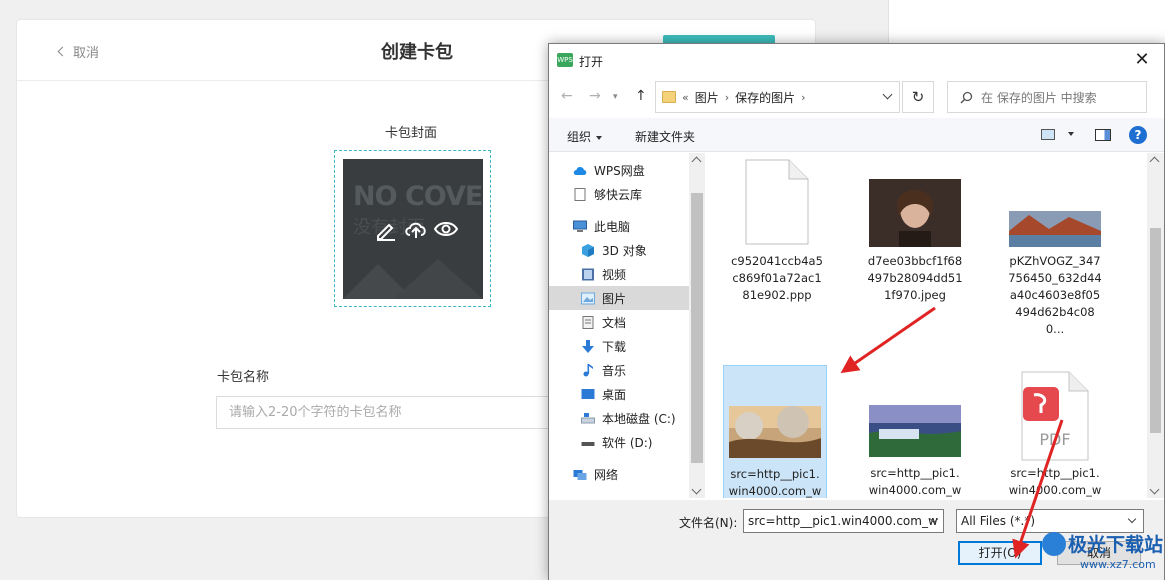 Image resolution: width=1165 pixels, height=580 pixels. I want to click on open-button: 打开(O), so click(1000, 553).